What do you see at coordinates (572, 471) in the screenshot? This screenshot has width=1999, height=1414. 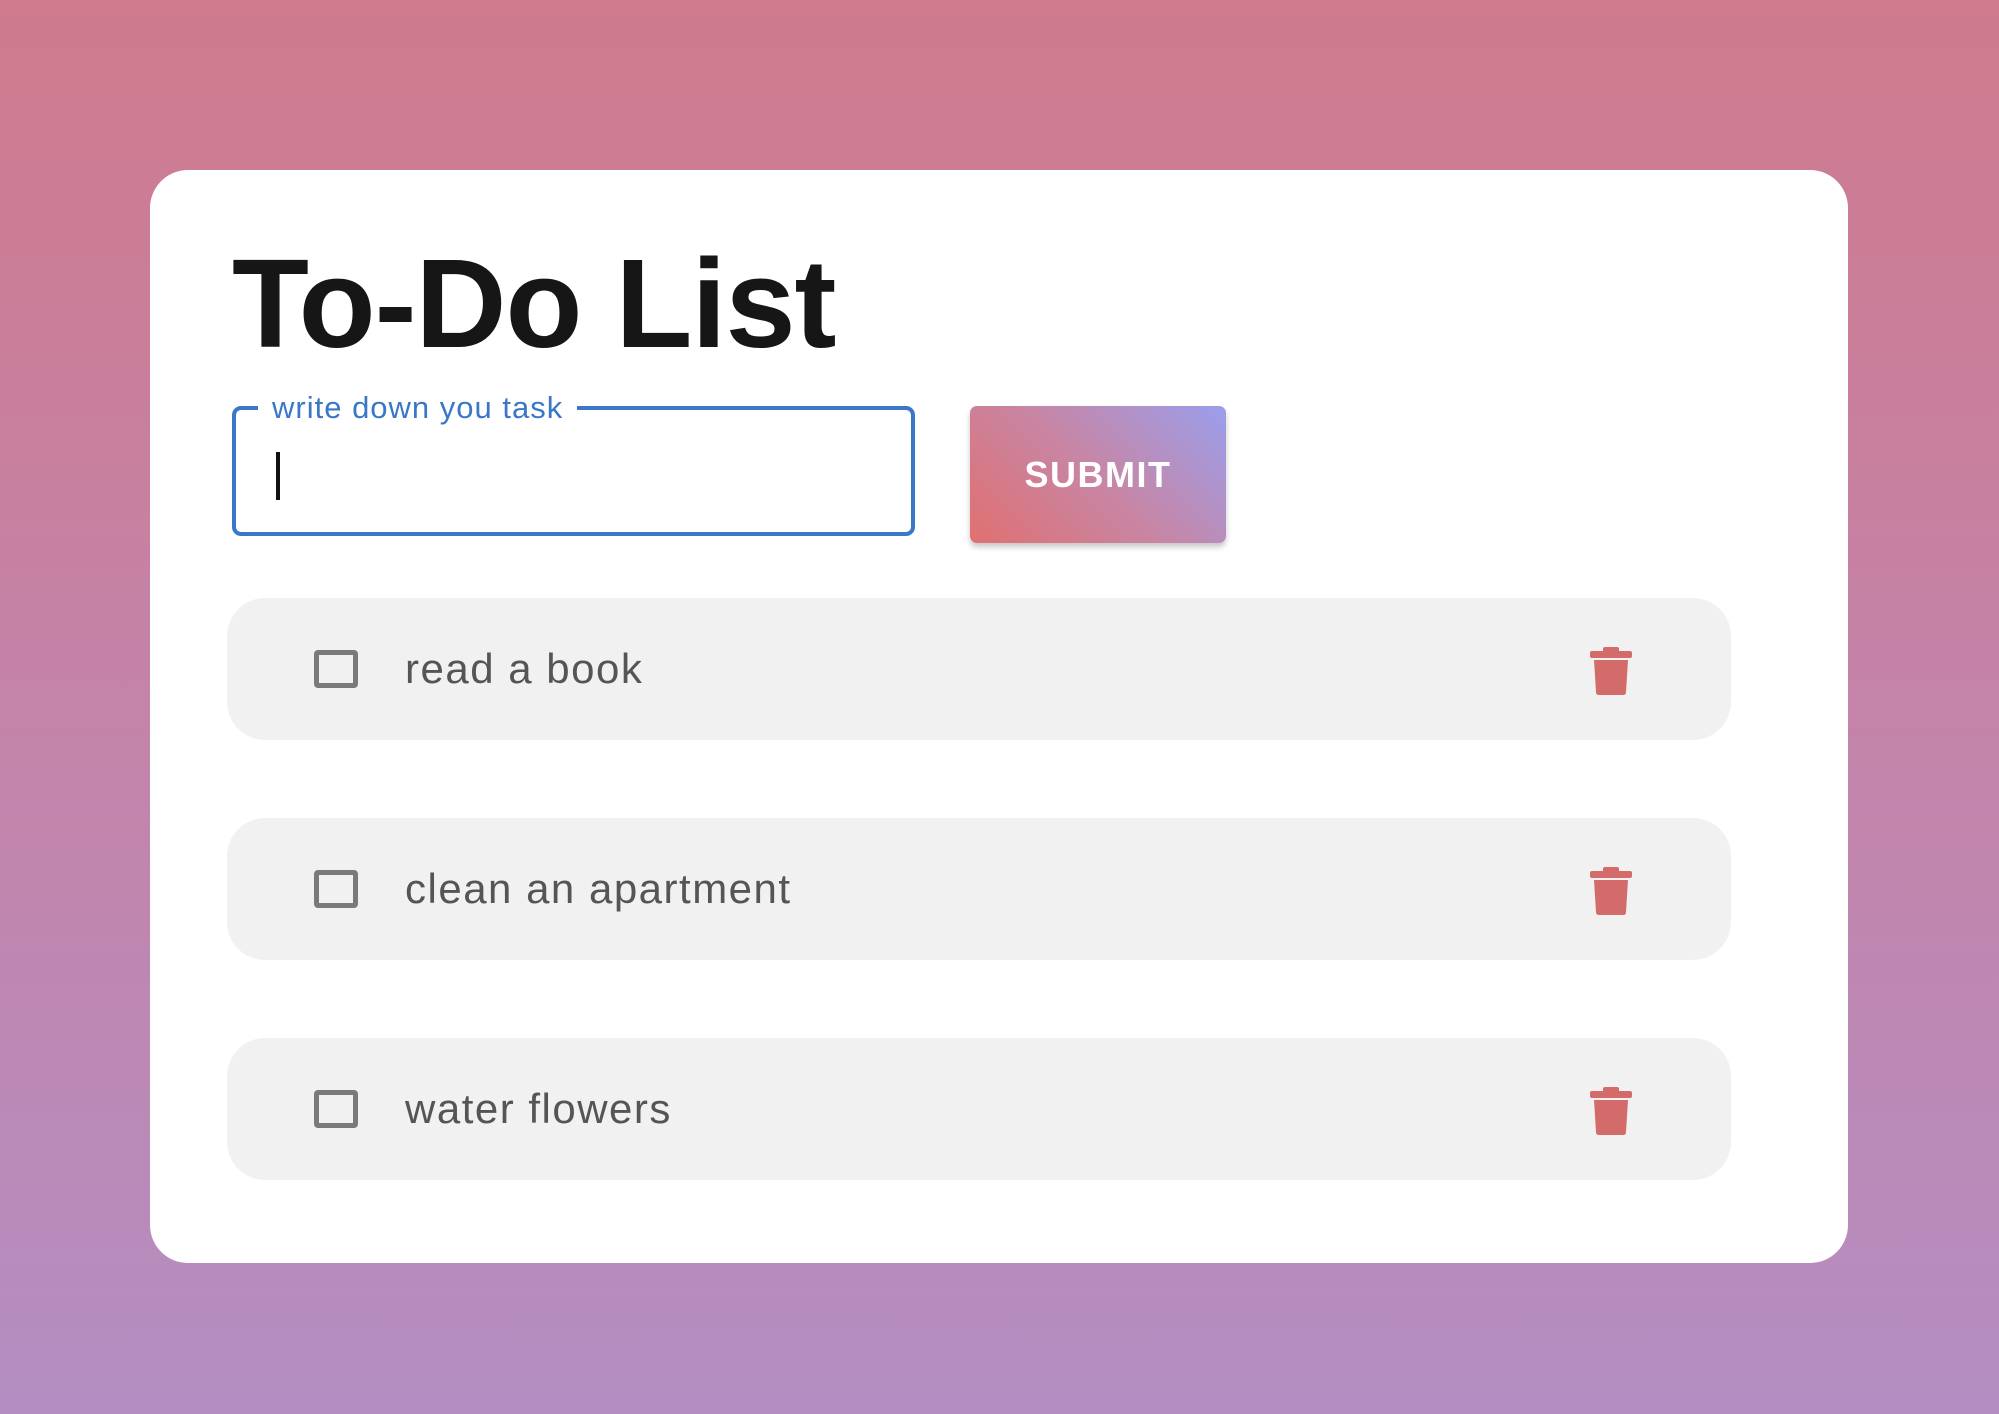 I see `task-input` at bounding box center [572, 471].